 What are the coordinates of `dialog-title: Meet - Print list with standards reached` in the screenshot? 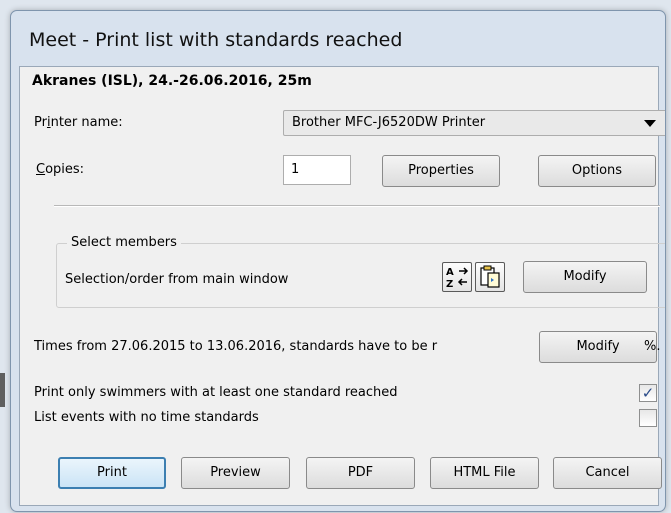 It's located at (216, 40).